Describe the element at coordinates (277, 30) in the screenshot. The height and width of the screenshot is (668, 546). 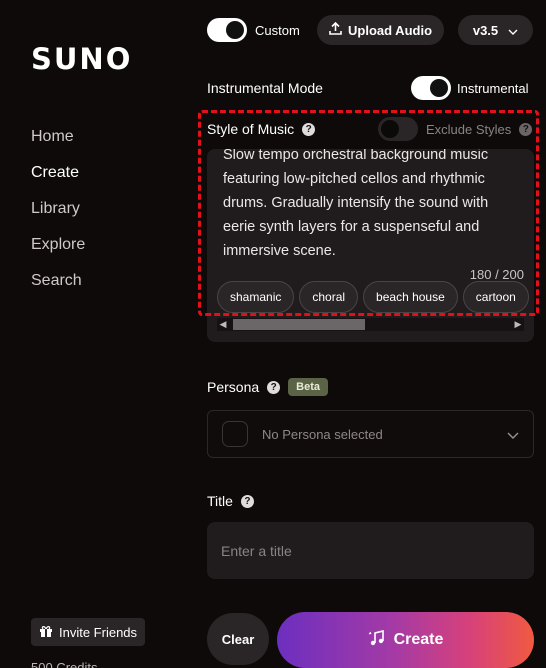
I see `custom-label: Custom` at that location.